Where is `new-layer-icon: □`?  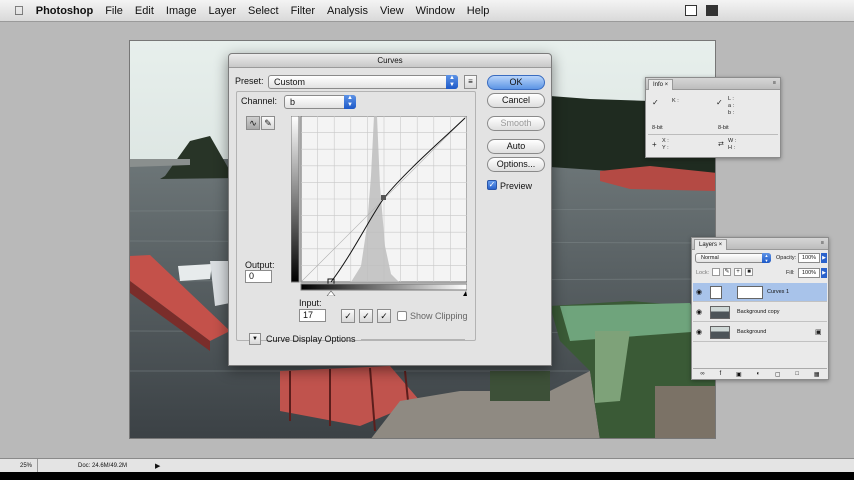 new-layer-icon: □ is located at coordinates (797, 374).